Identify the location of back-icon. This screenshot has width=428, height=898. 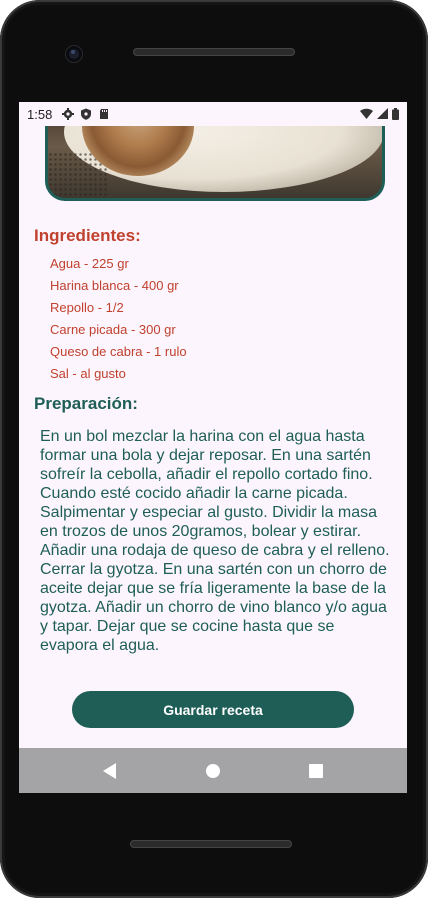
(110, 770).